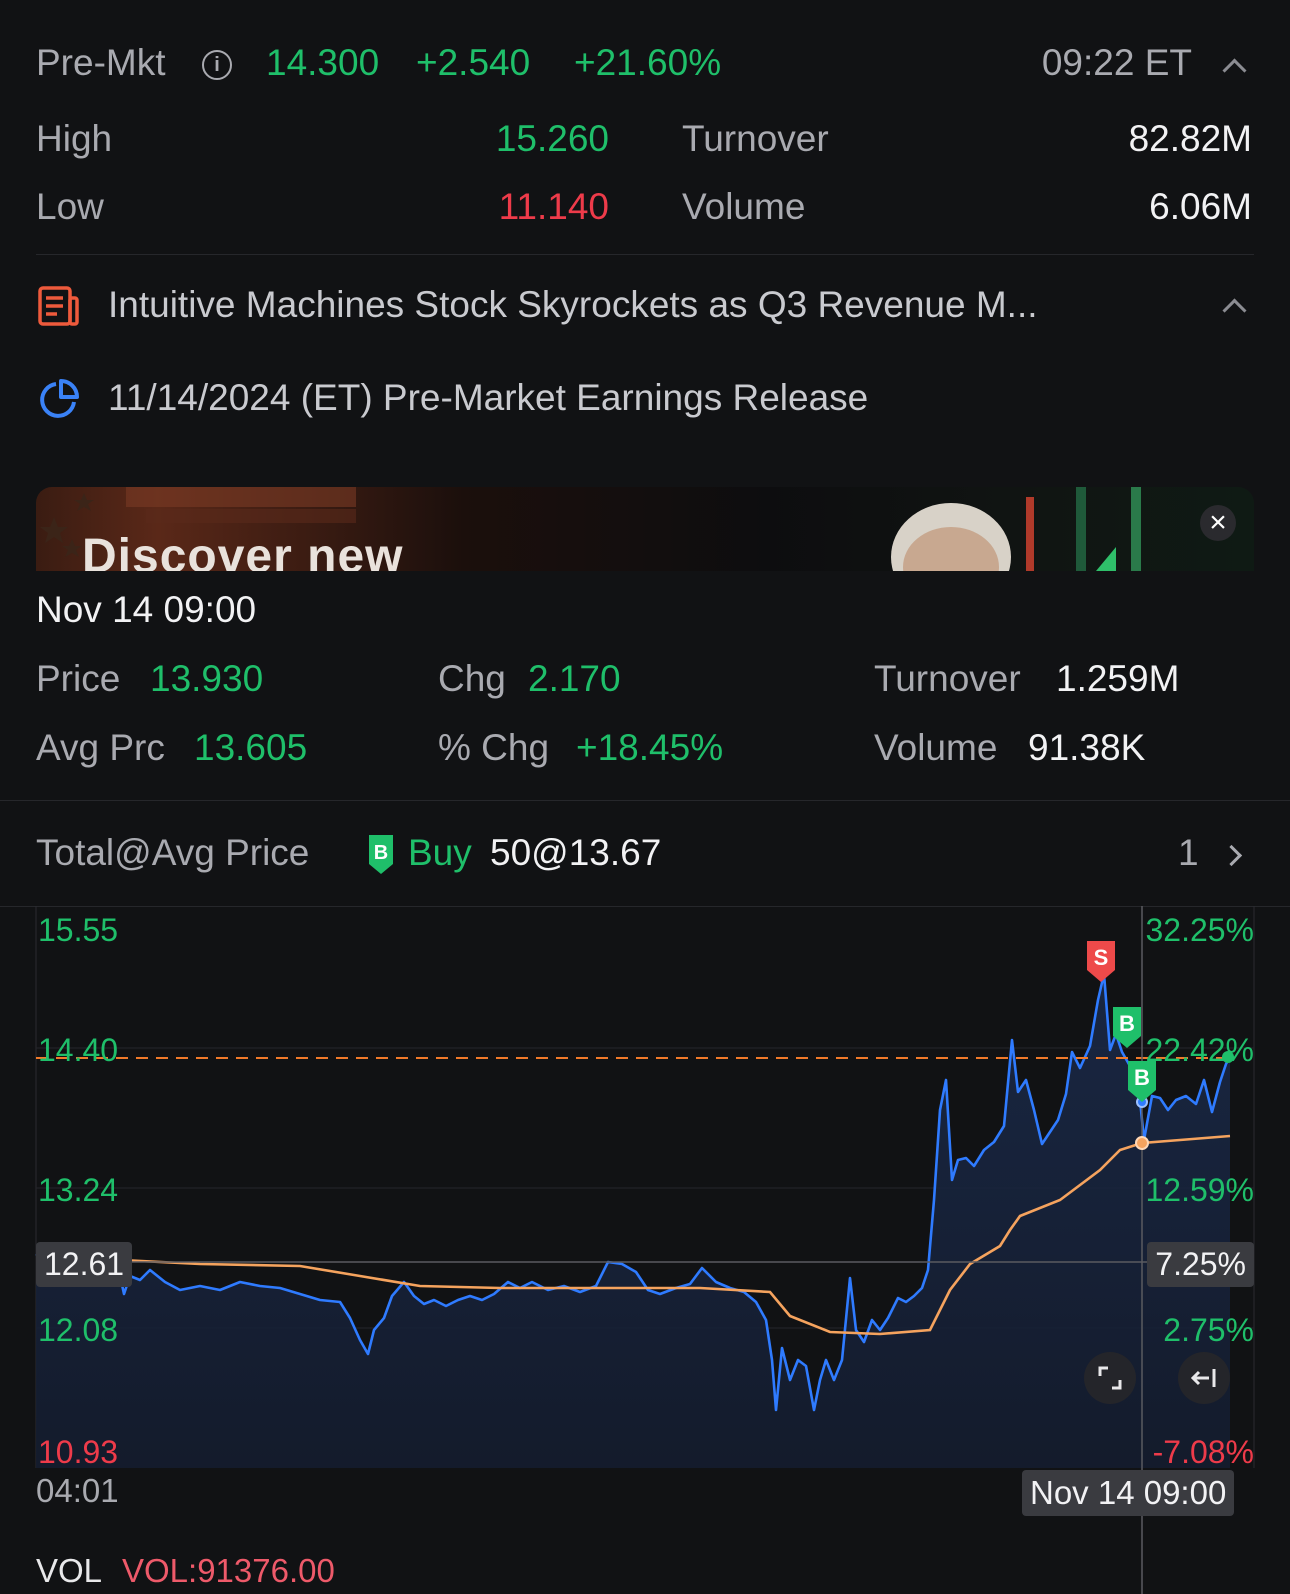  Describe the element at coordinates (1208, 1330) in the screenshot. I see `y-right-tick: 2.75%` at that location.